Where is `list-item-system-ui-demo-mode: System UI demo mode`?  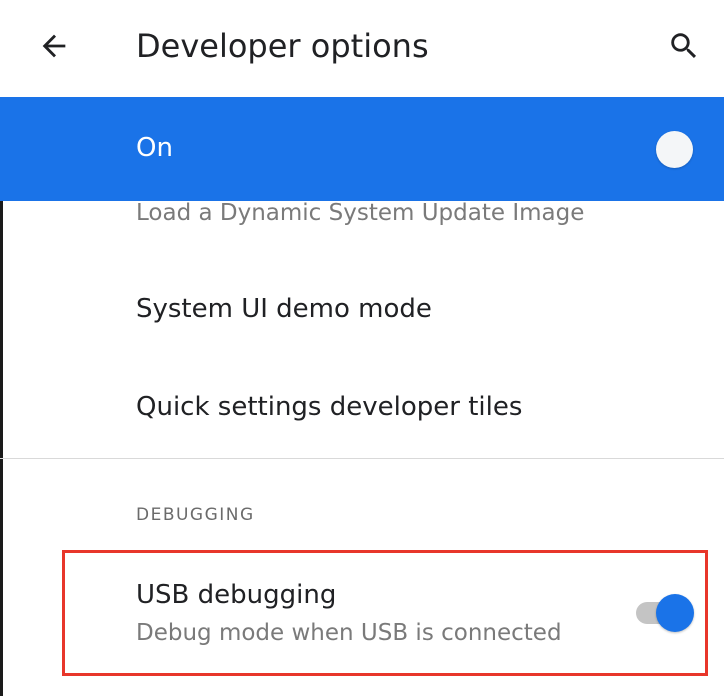
list-item-system-ui-demo-mode: System UI demo mode is located at coordinates (362, 309).